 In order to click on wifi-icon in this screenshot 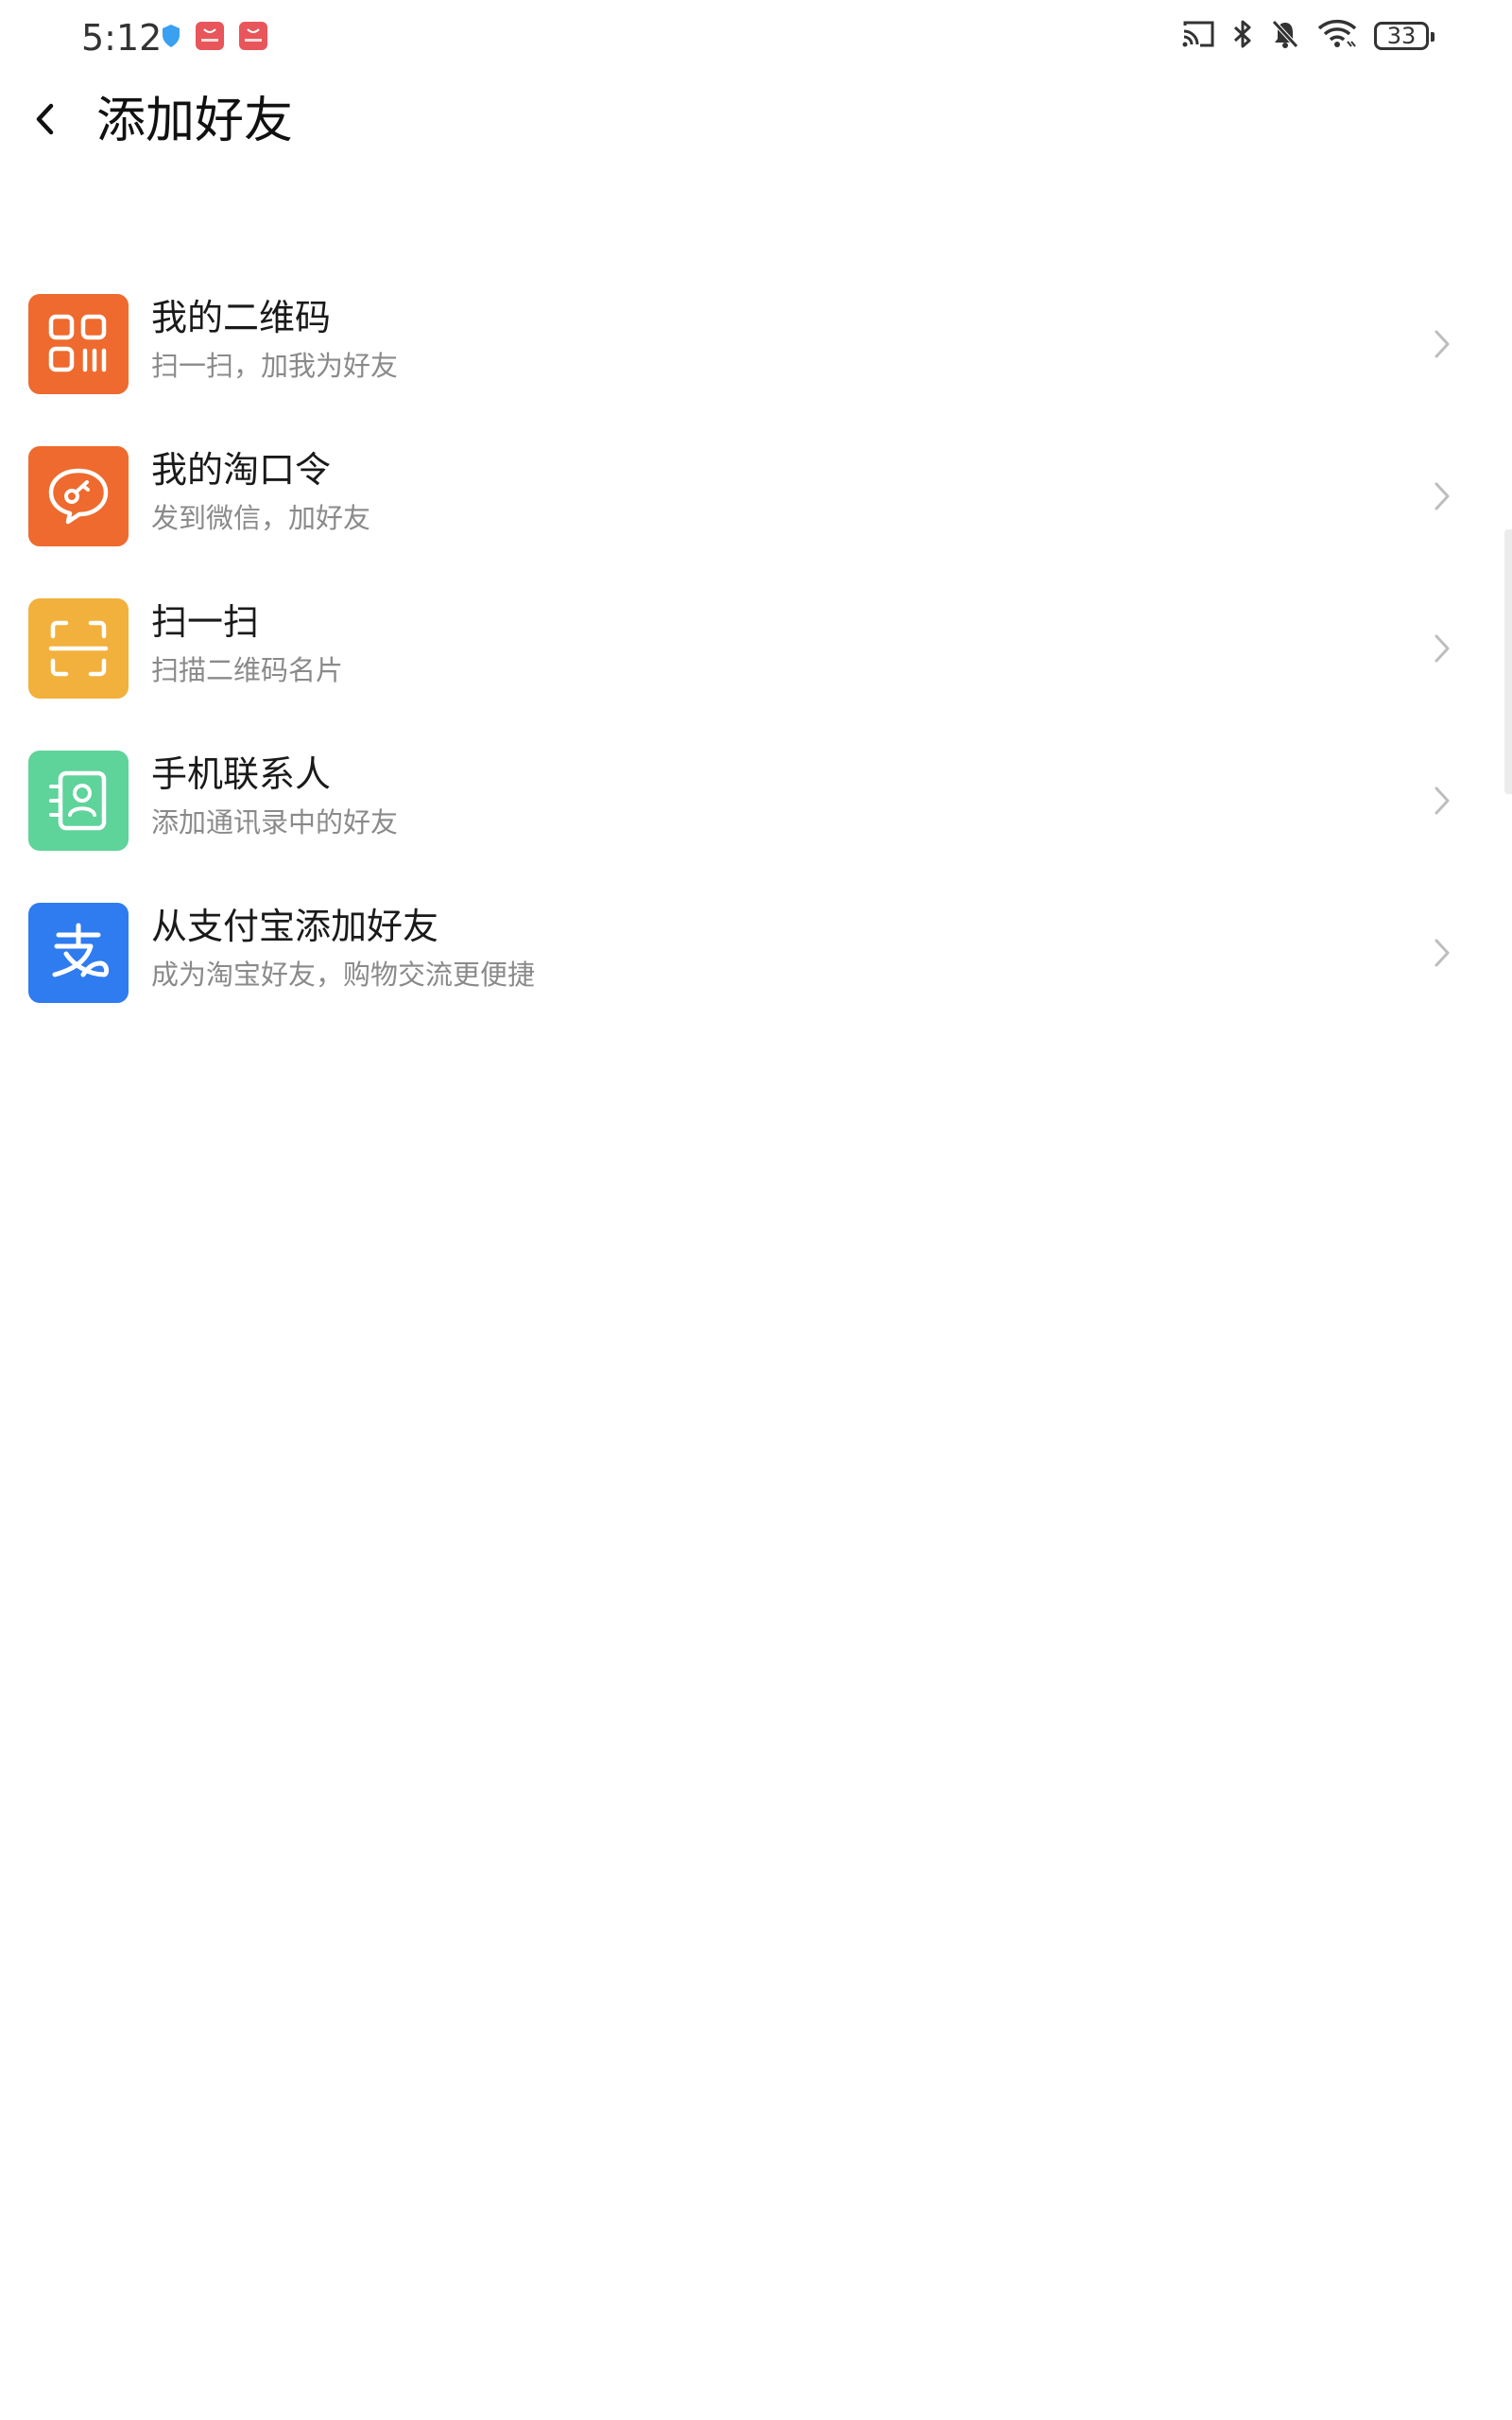, I will do `click(1337, 36)`.